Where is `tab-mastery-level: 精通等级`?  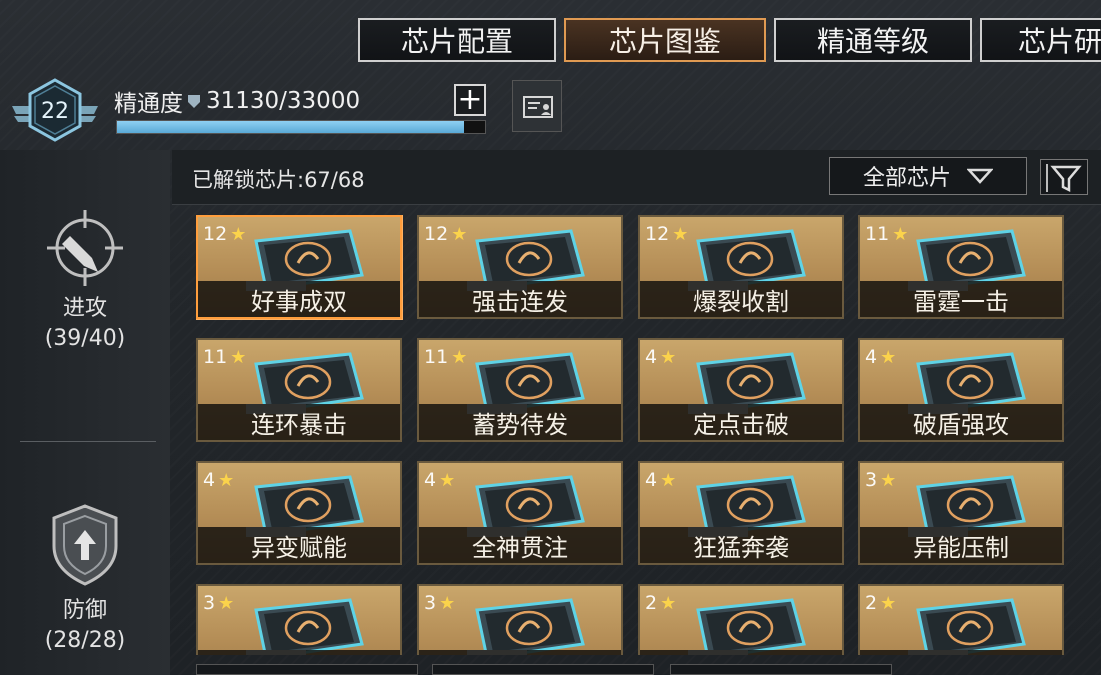 tab-mastery-level: 精通等级 is located at coordinates (873, 40).